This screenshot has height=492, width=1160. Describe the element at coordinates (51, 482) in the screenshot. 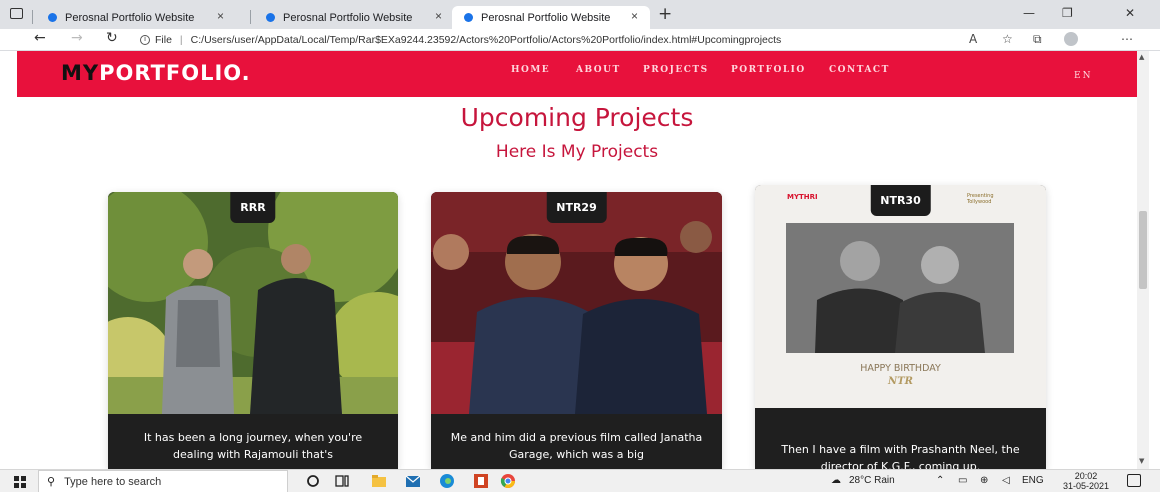

I see `search-icon: ⚲` at that location.